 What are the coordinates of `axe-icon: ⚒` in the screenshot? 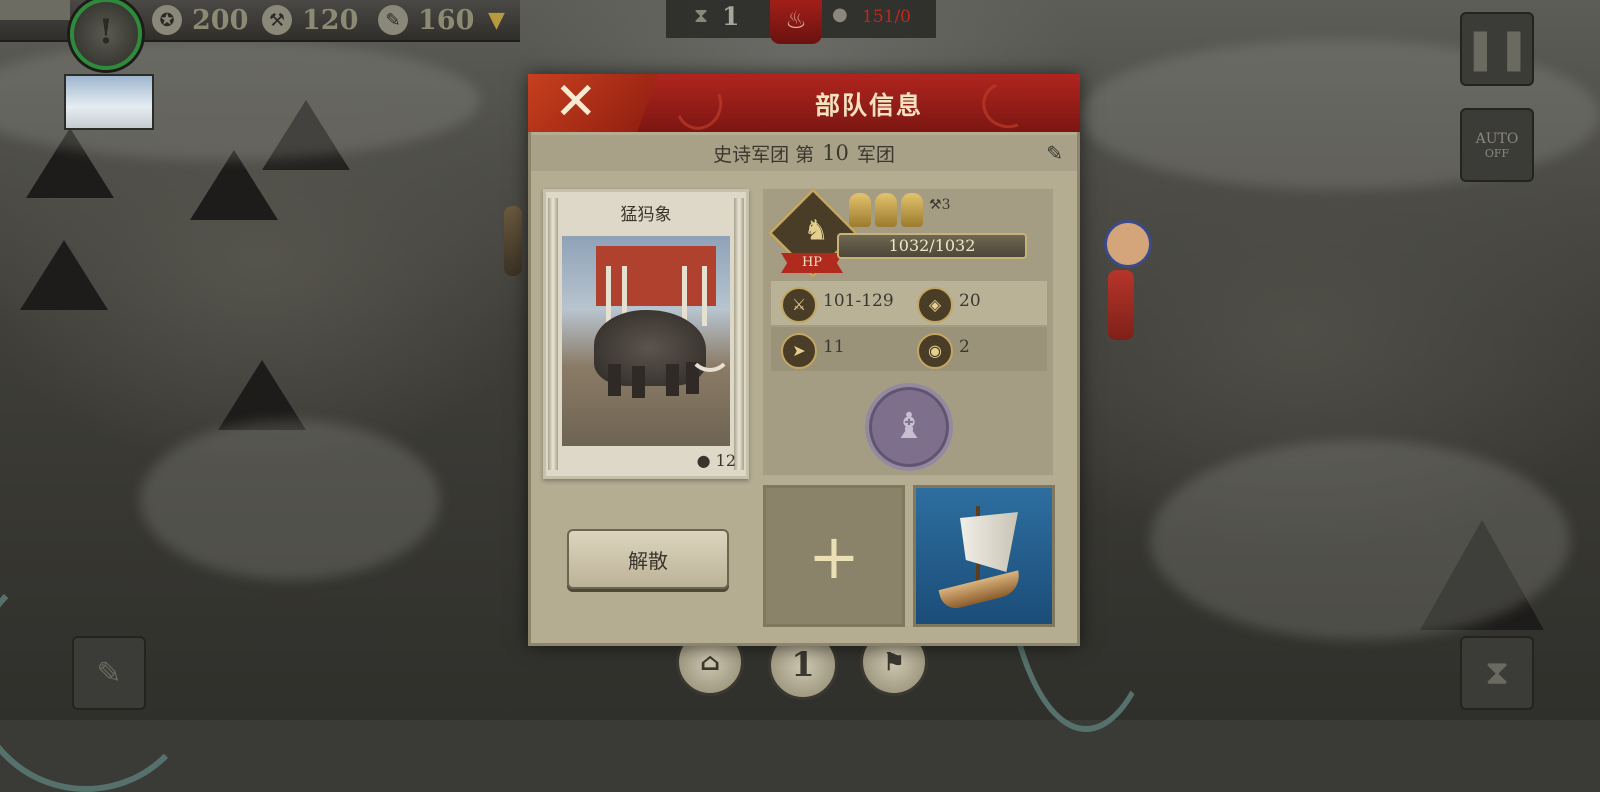 It's located at (935, 205).